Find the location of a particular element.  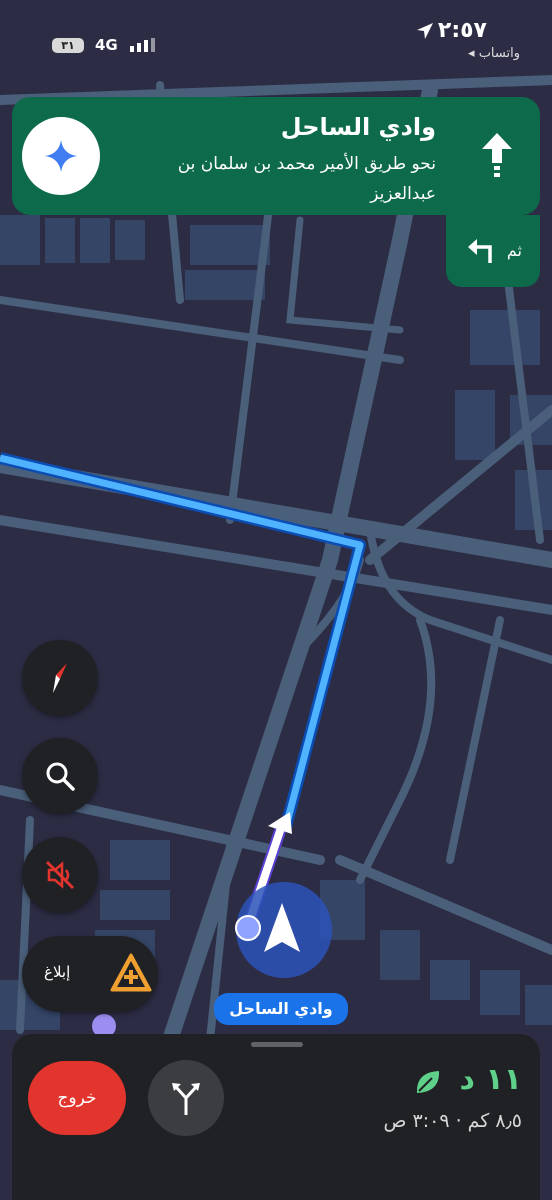

back-to-app-link: ◂ واتساب is located at coordinates (494, 53).